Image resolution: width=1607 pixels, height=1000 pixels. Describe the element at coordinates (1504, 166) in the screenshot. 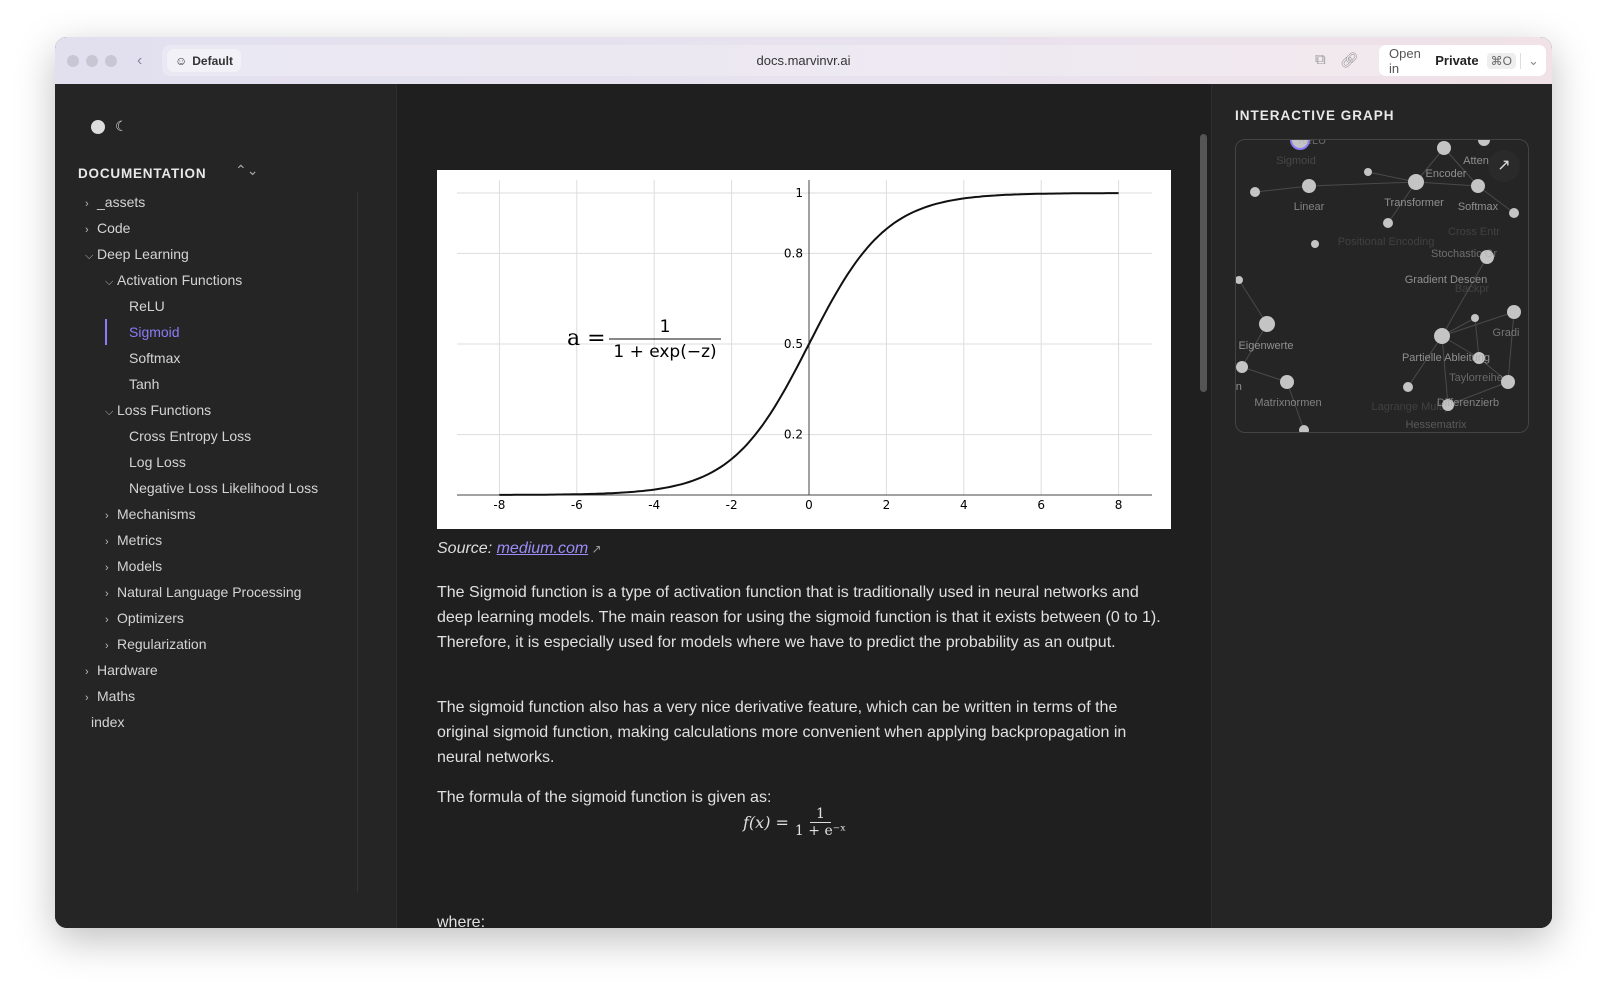

I see `expand-icon: ↗` at that location.